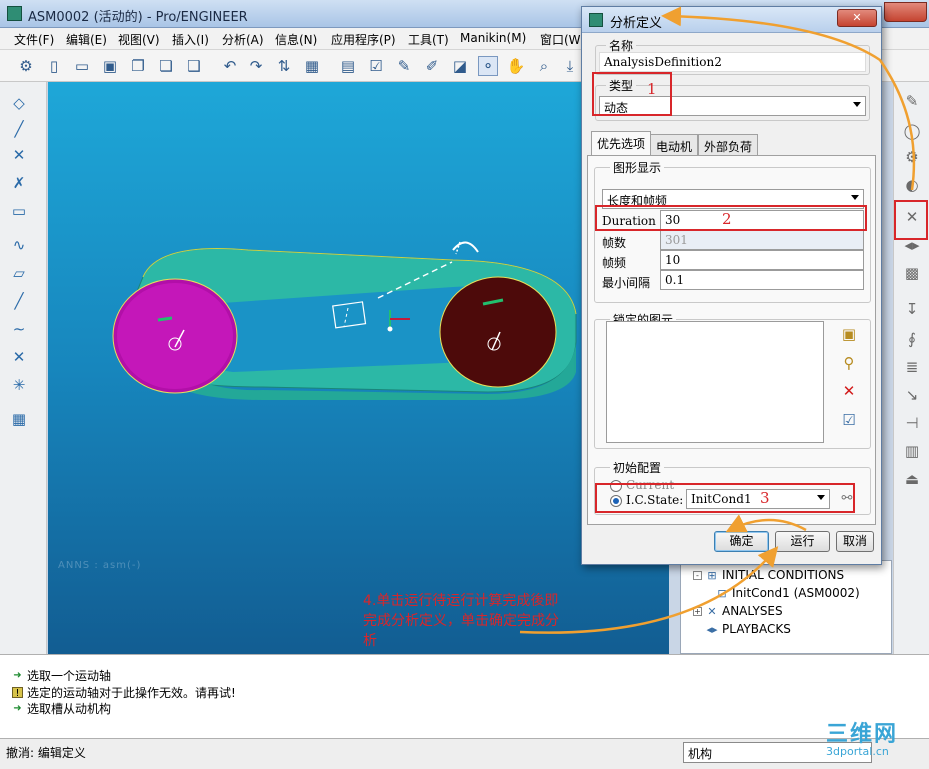 The image size is (929, 769). Describe the element at coordinates (912, 451) in the screenshot. I see `mass-icon: ▥` at that location.